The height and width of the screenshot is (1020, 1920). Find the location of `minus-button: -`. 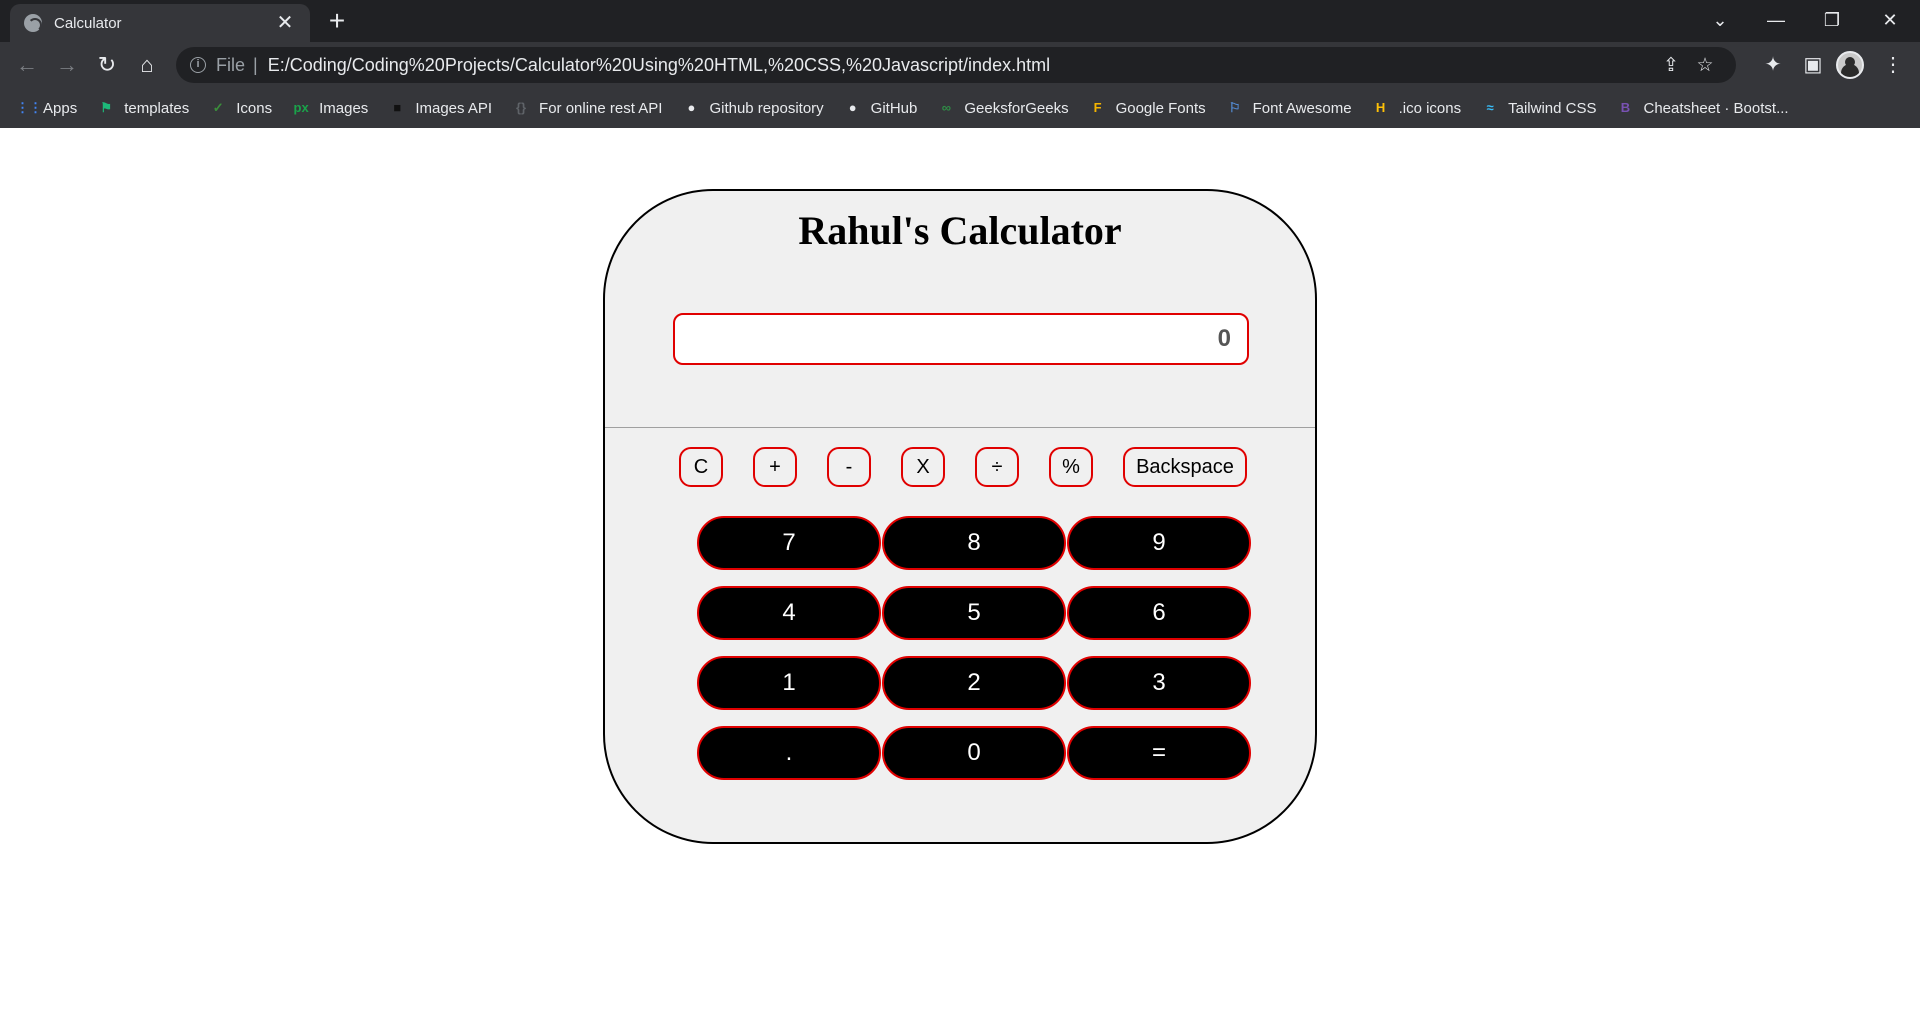

minus-button: - is located at coordinates (849, 467).